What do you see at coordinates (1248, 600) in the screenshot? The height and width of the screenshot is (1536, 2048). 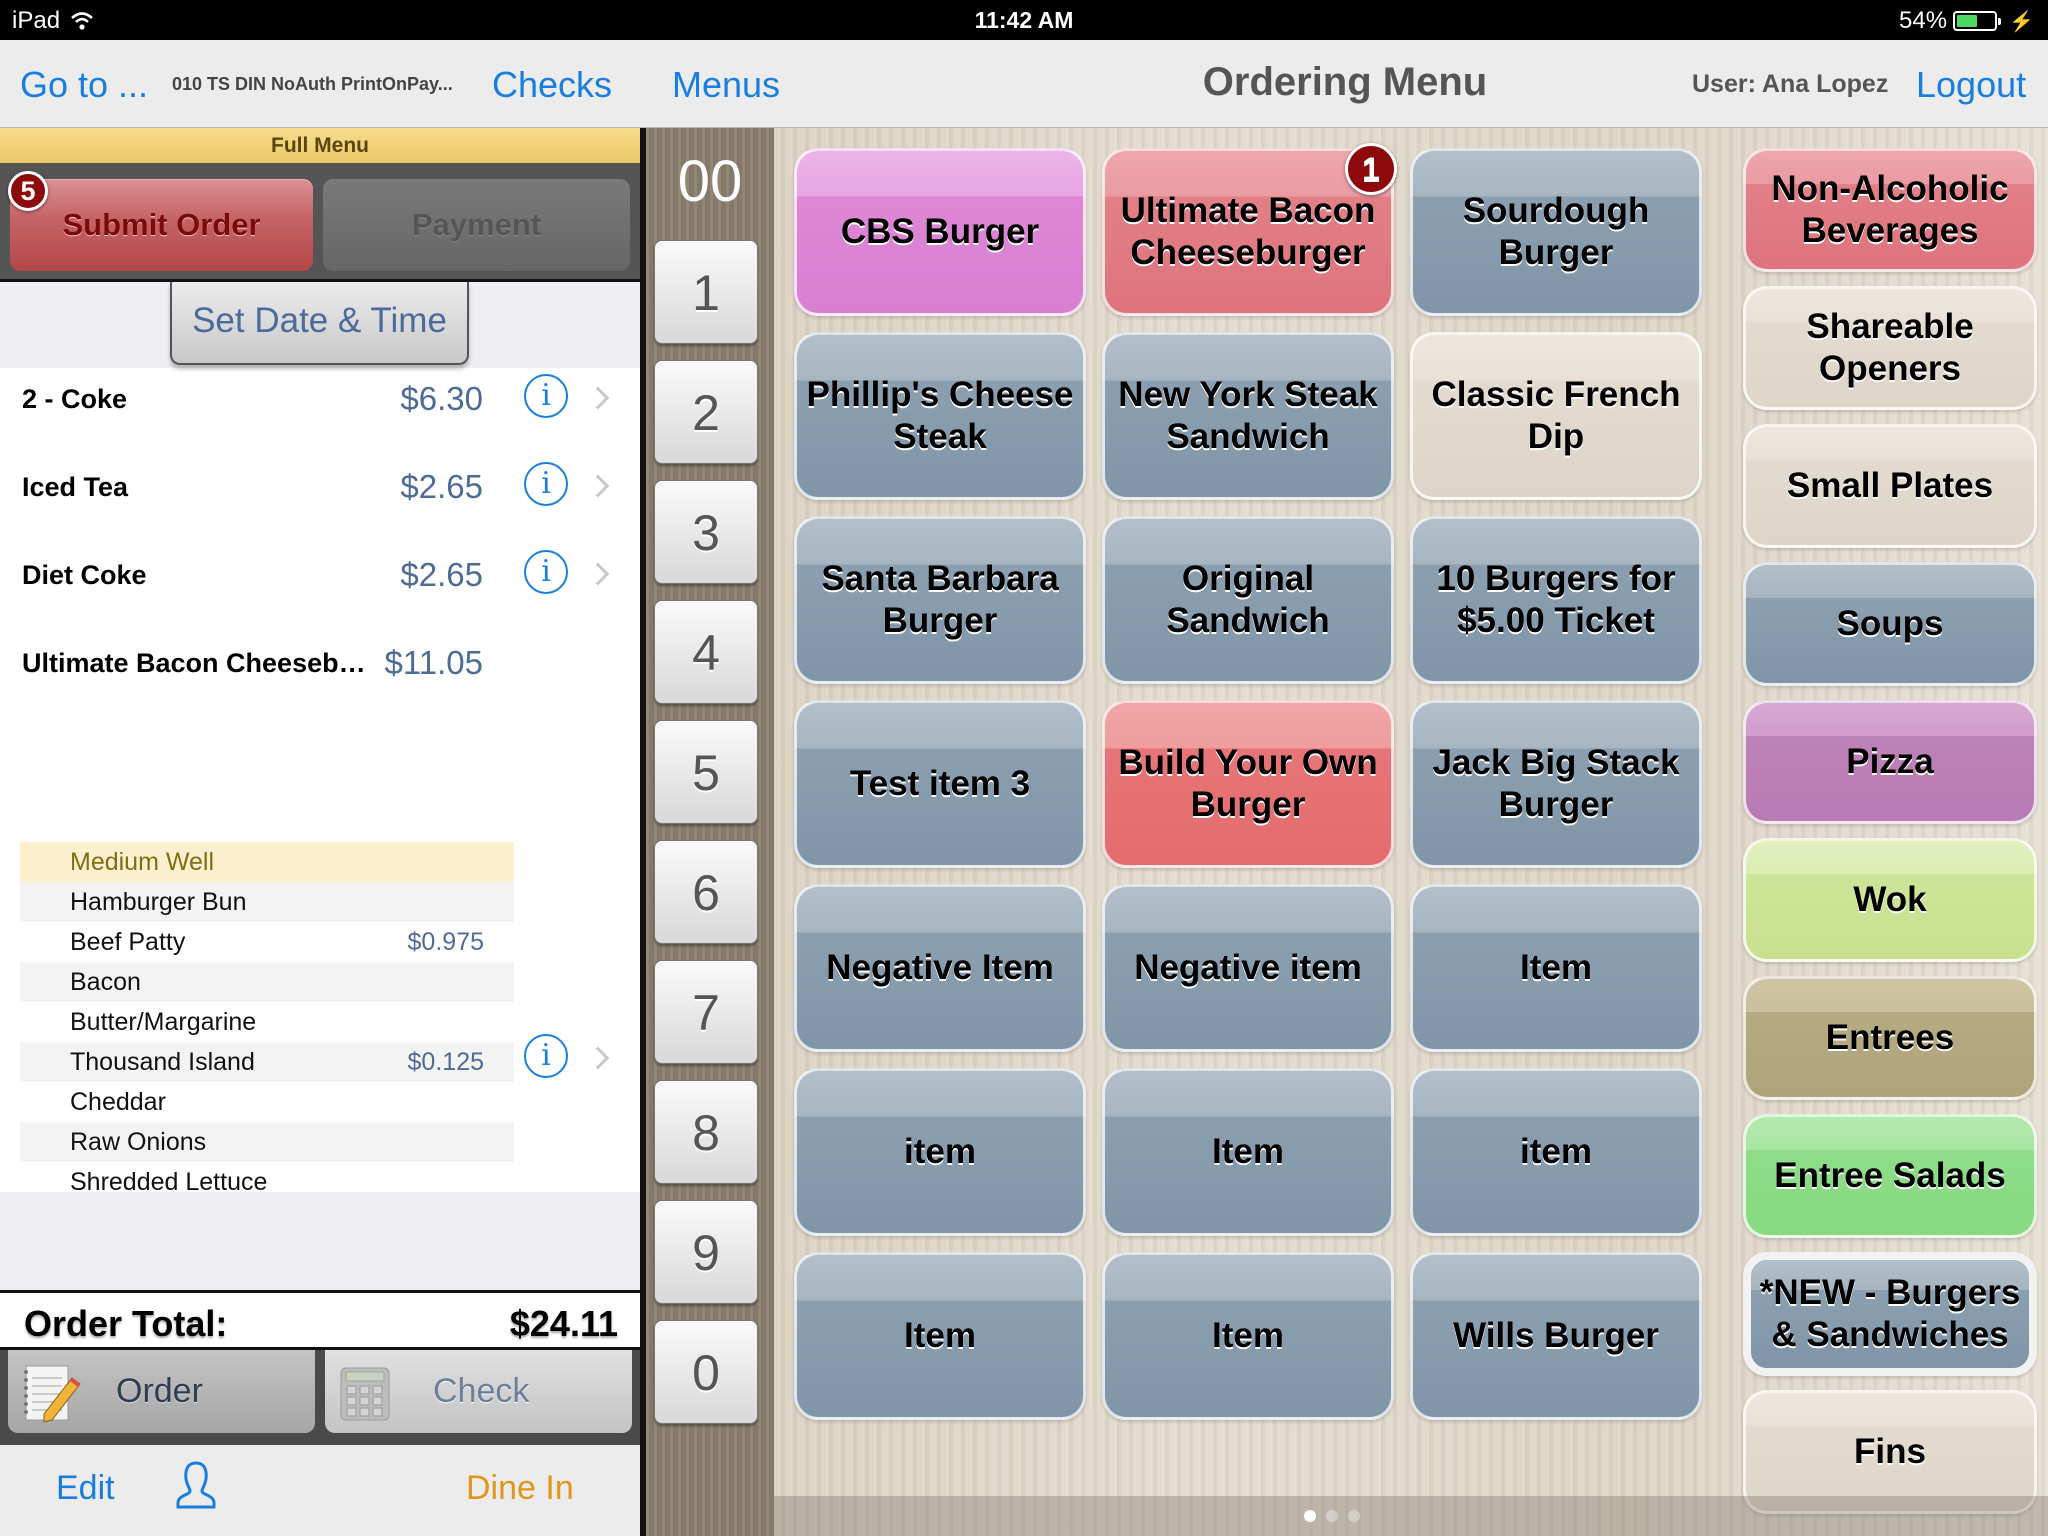 I see `menu-item-button: Original Sandwich` at bounding box center [1248, 600].